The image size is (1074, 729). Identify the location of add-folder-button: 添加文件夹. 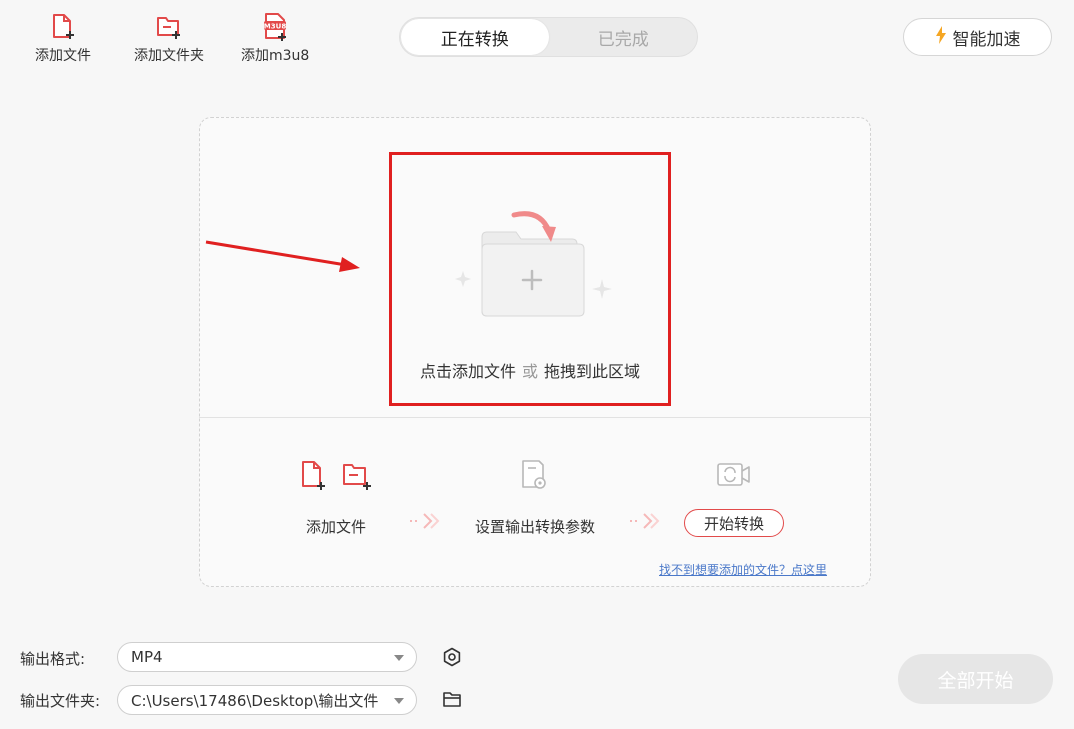
(169, 38).